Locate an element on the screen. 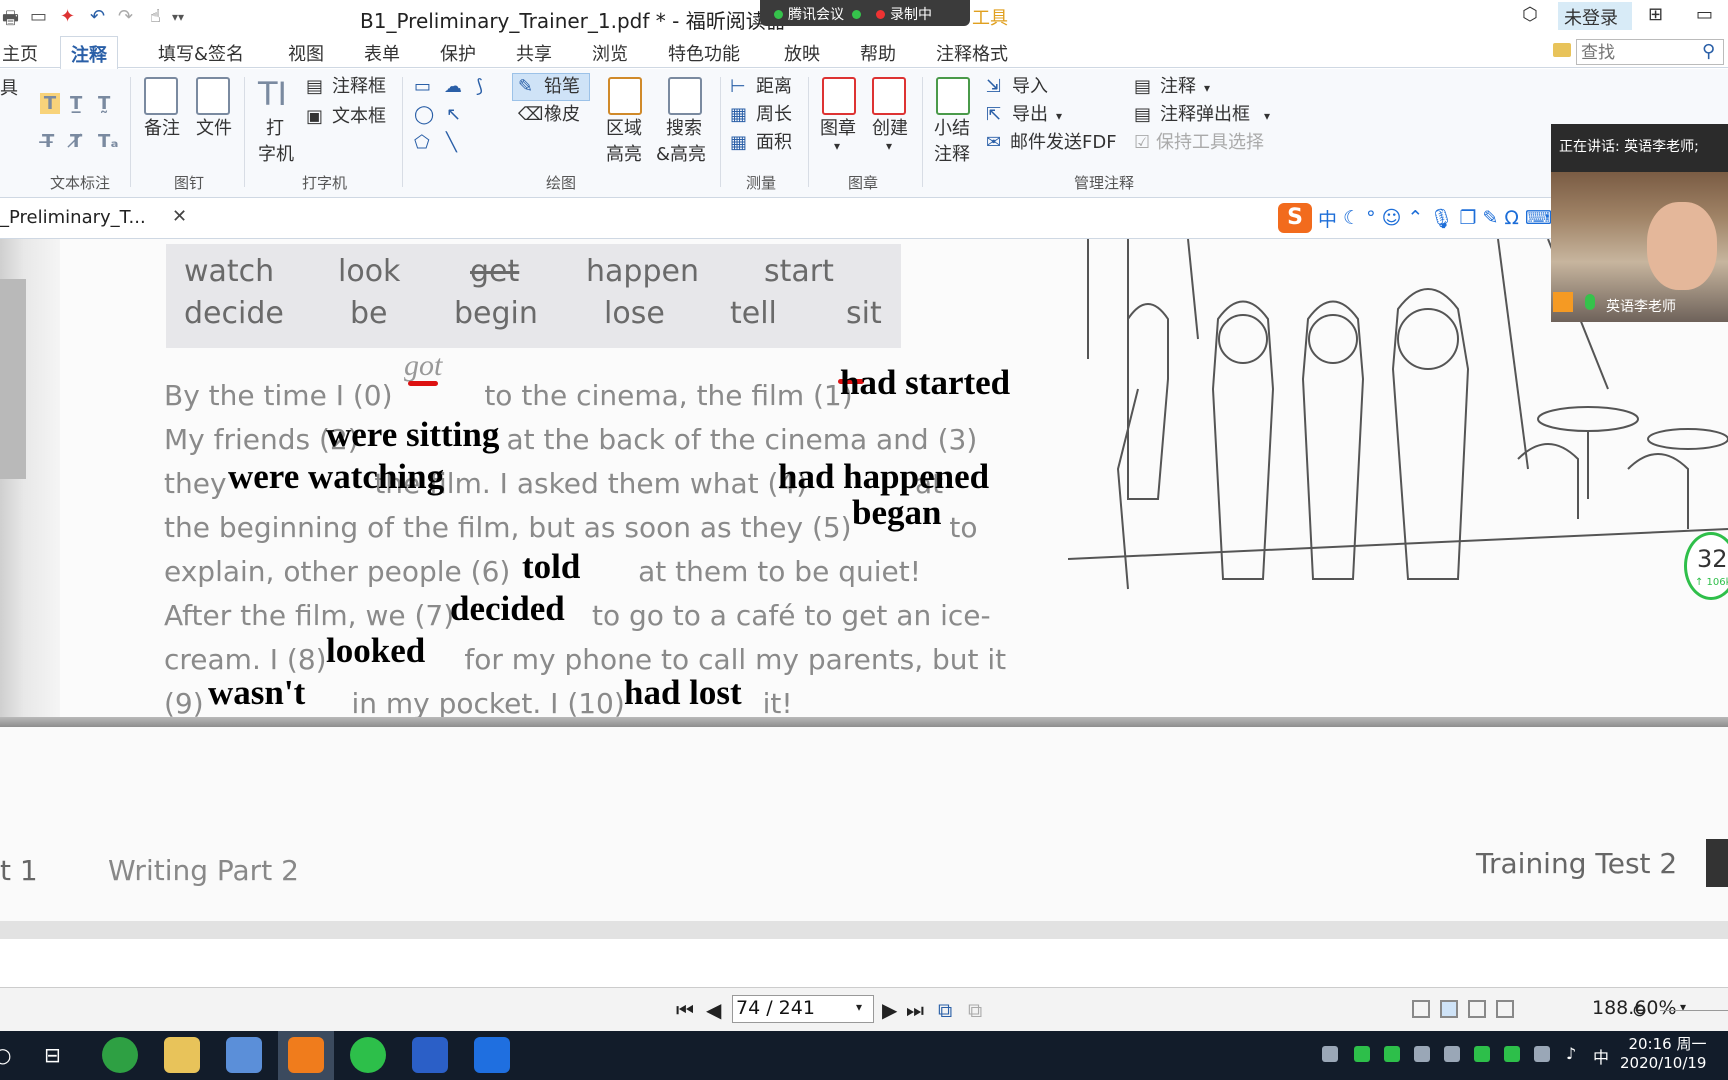  popup-button: 注释弹出框 is located at coordinates (1205, 114).